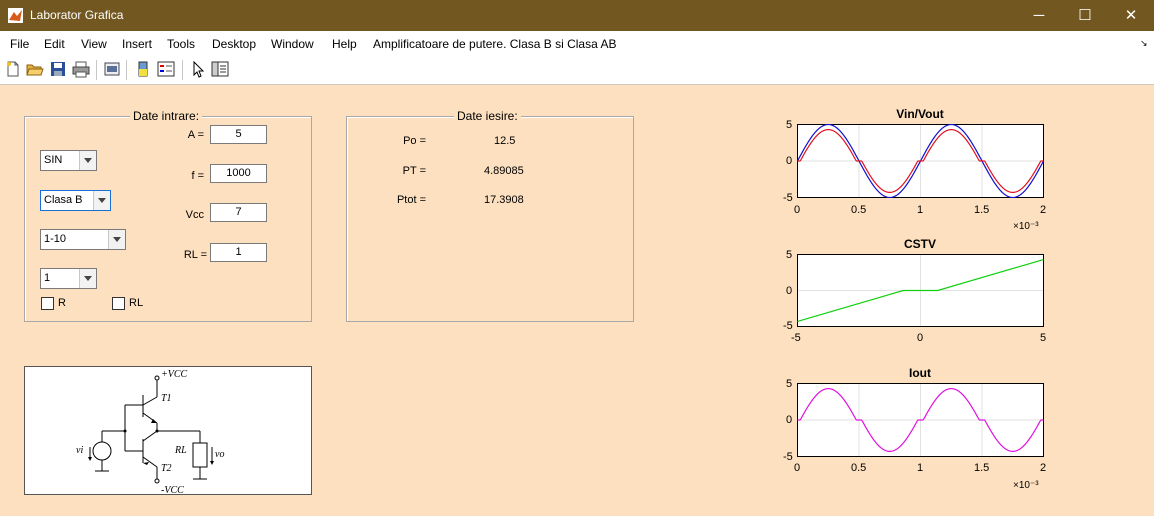 The image size is (1154, 516). Describe the element at coordinates (47, 278) in the screenshot. I see `step-value: 1` at that location.